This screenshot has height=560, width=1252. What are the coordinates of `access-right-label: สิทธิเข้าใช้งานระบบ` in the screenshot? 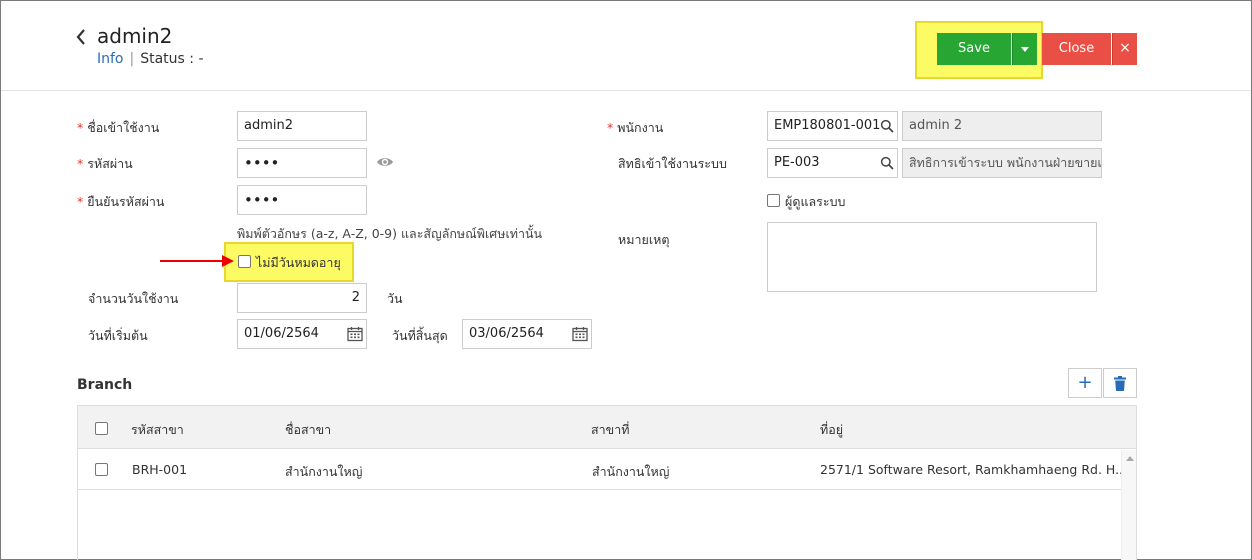 It's located at (672, 163).